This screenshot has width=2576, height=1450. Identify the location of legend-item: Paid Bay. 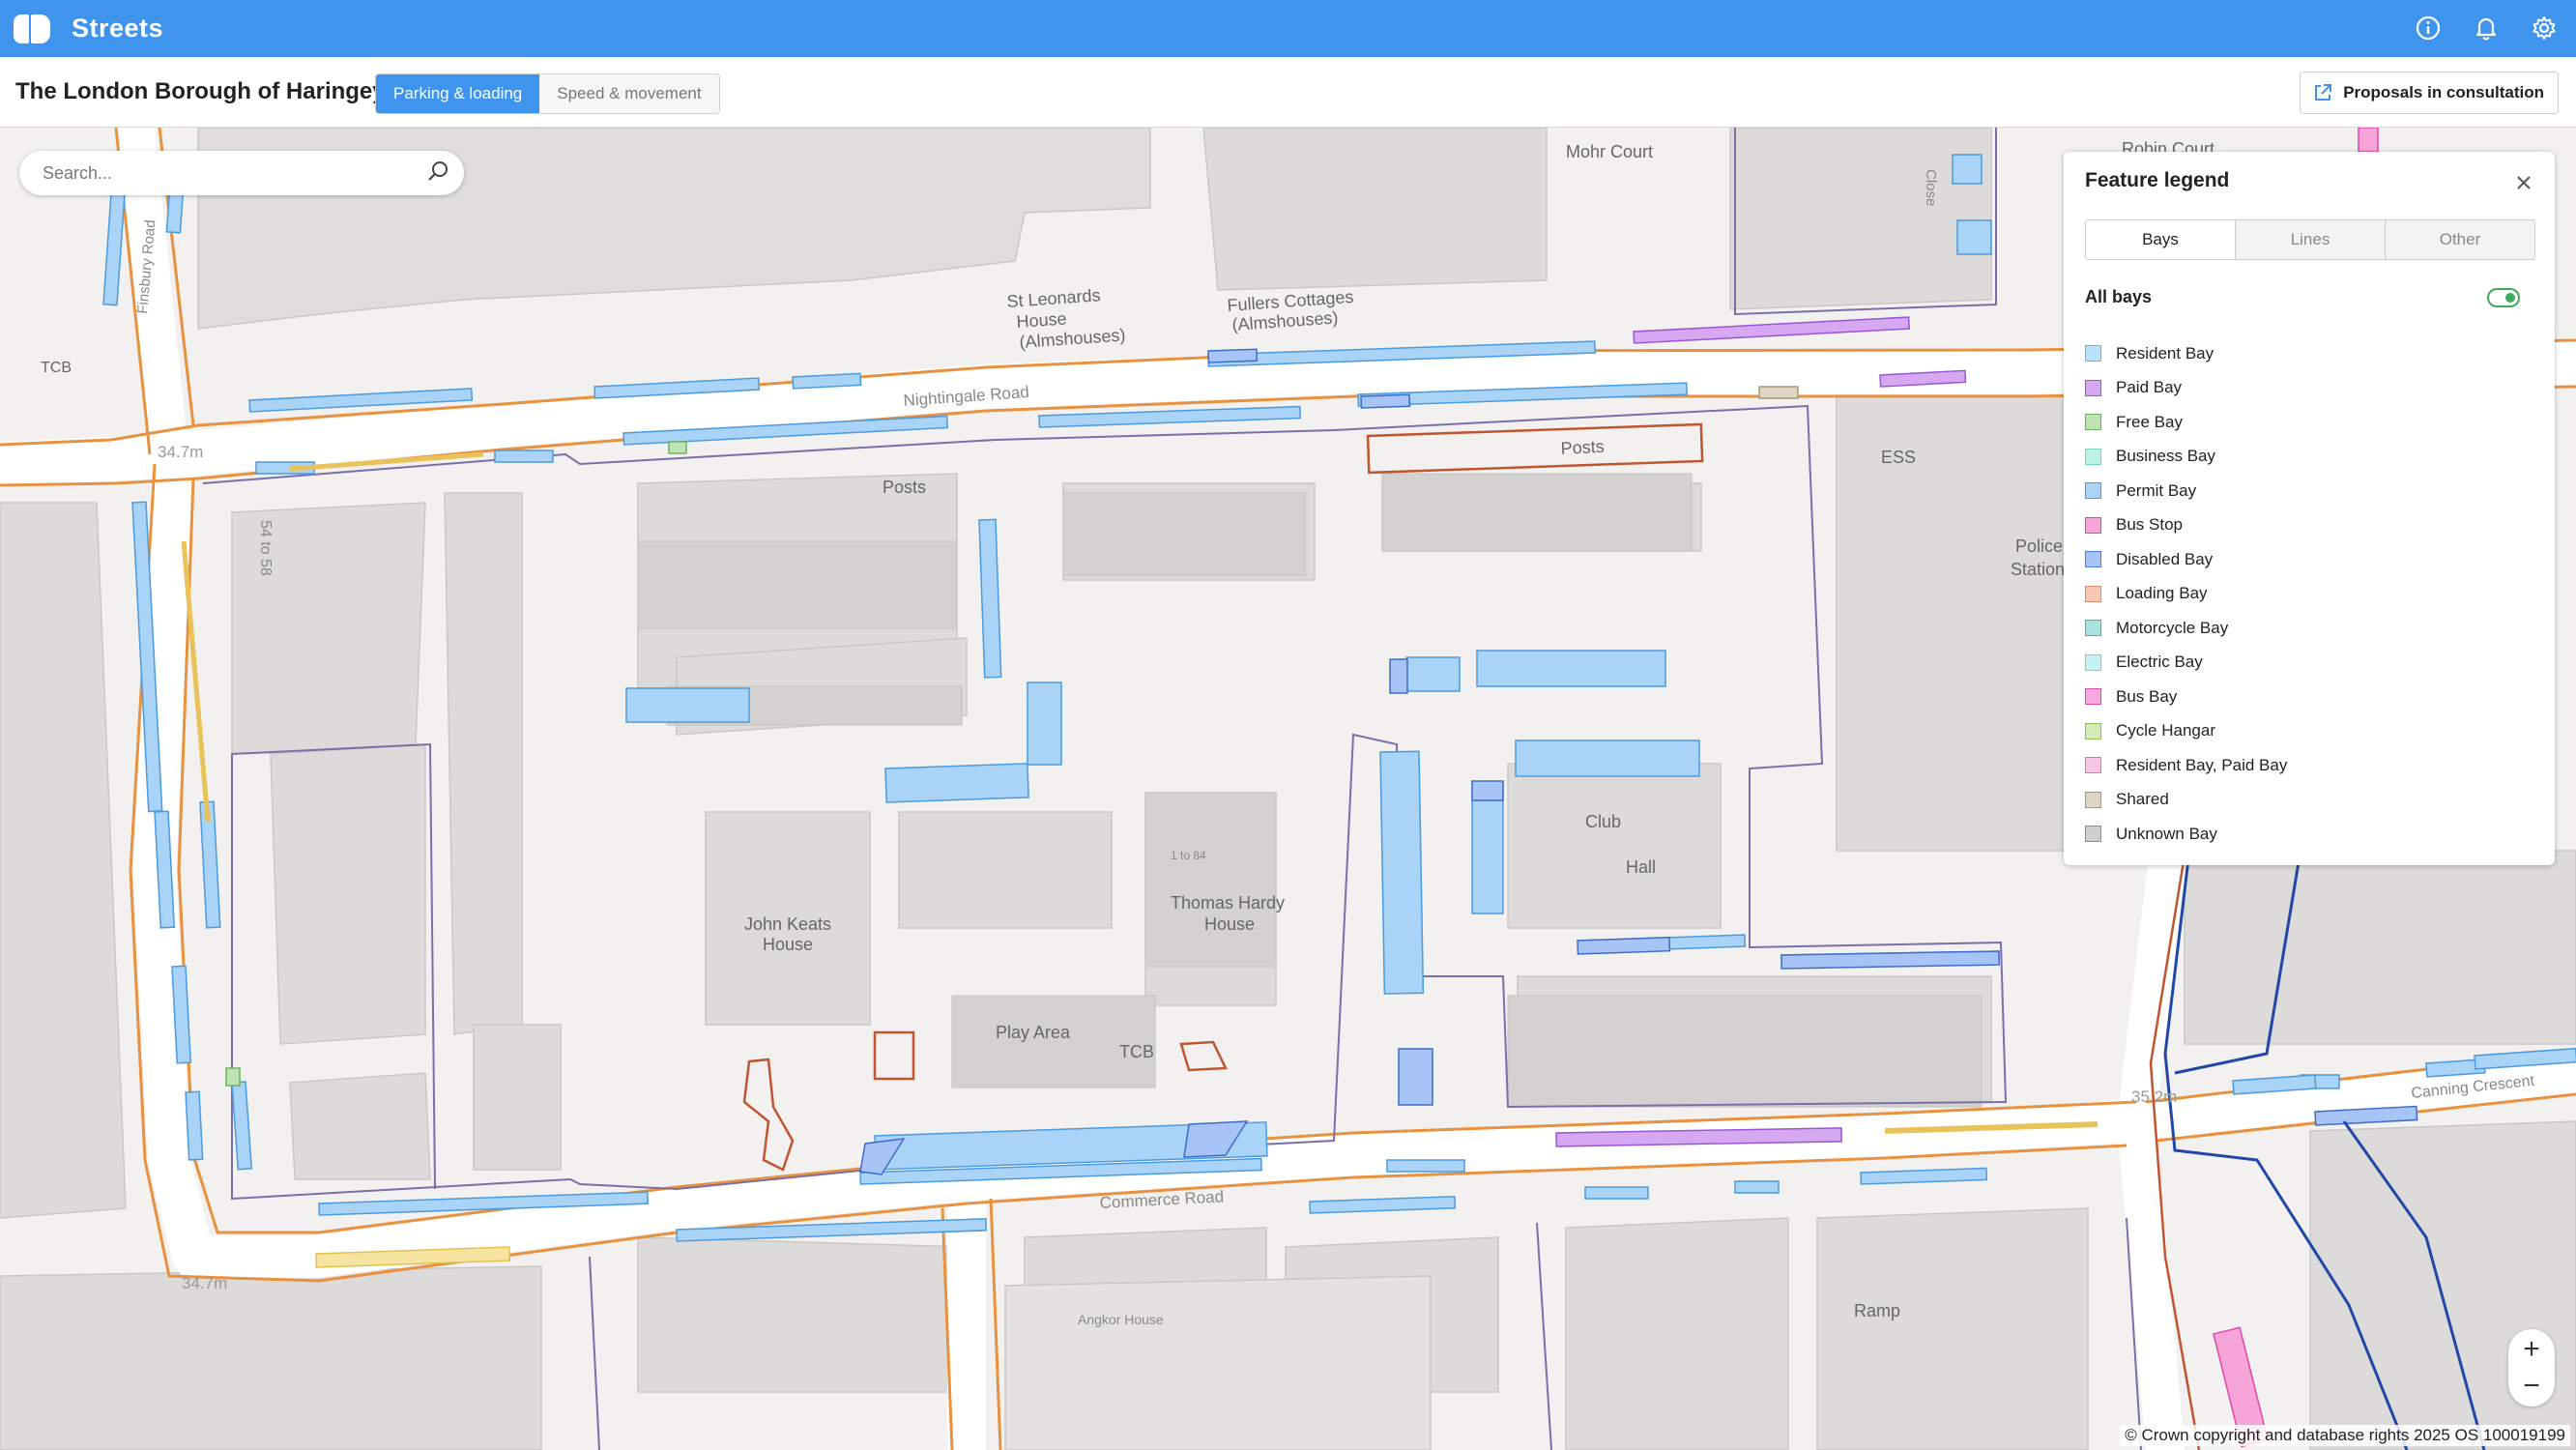
(2186, 389).